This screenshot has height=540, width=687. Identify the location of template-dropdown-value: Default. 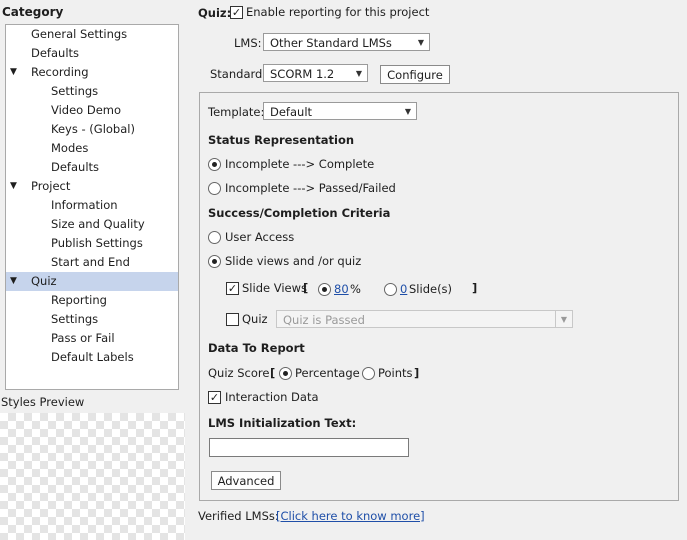
(291, 112).